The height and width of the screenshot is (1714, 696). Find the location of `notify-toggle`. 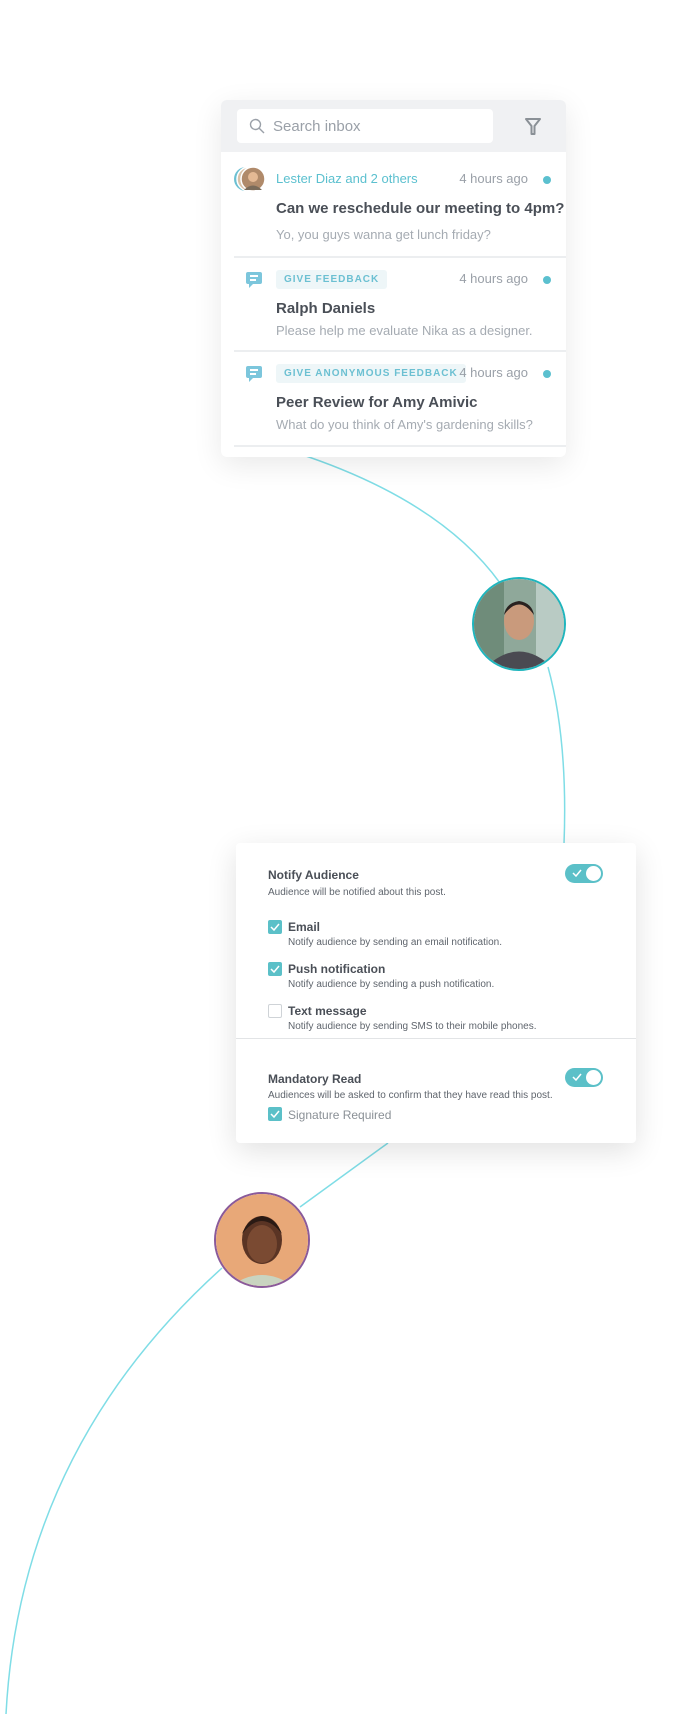

notify-toggle is located at coordinates (584, 873).